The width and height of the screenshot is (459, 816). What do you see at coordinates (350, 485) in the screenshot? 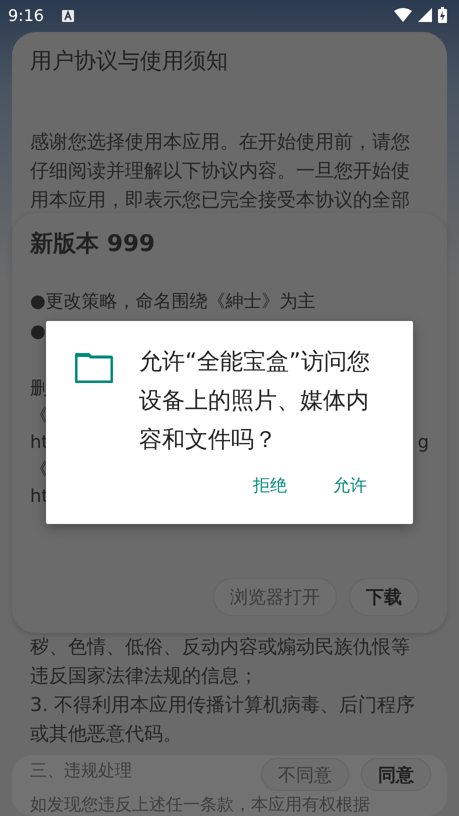
I see `allow-button: 允许` at bounding box center [350, 485].